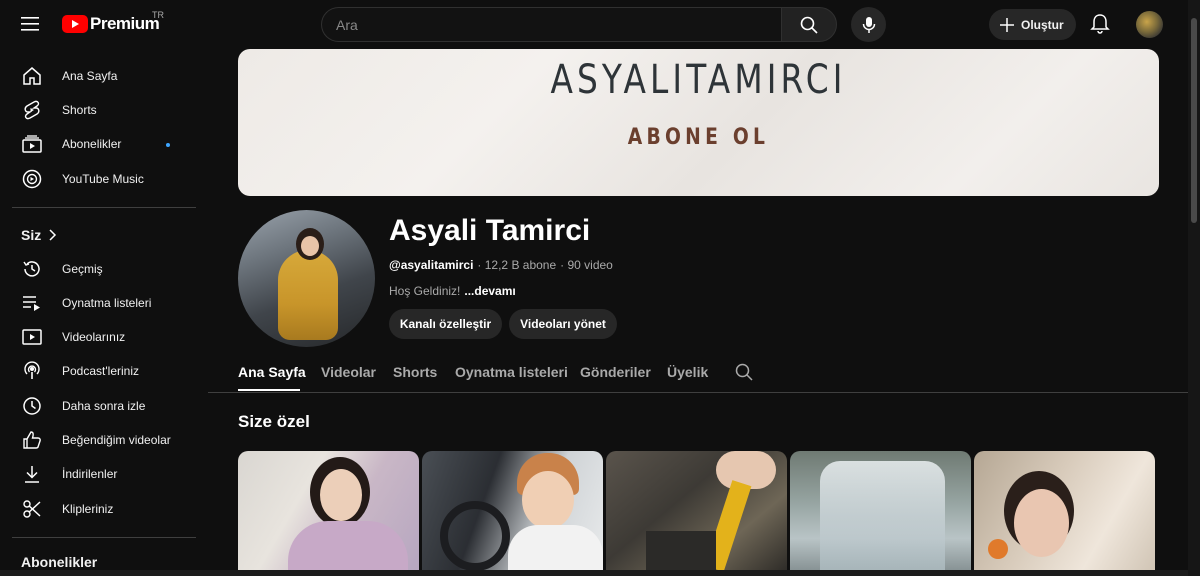  I want to click on create-label: Oluştur, so click(1042, 24).